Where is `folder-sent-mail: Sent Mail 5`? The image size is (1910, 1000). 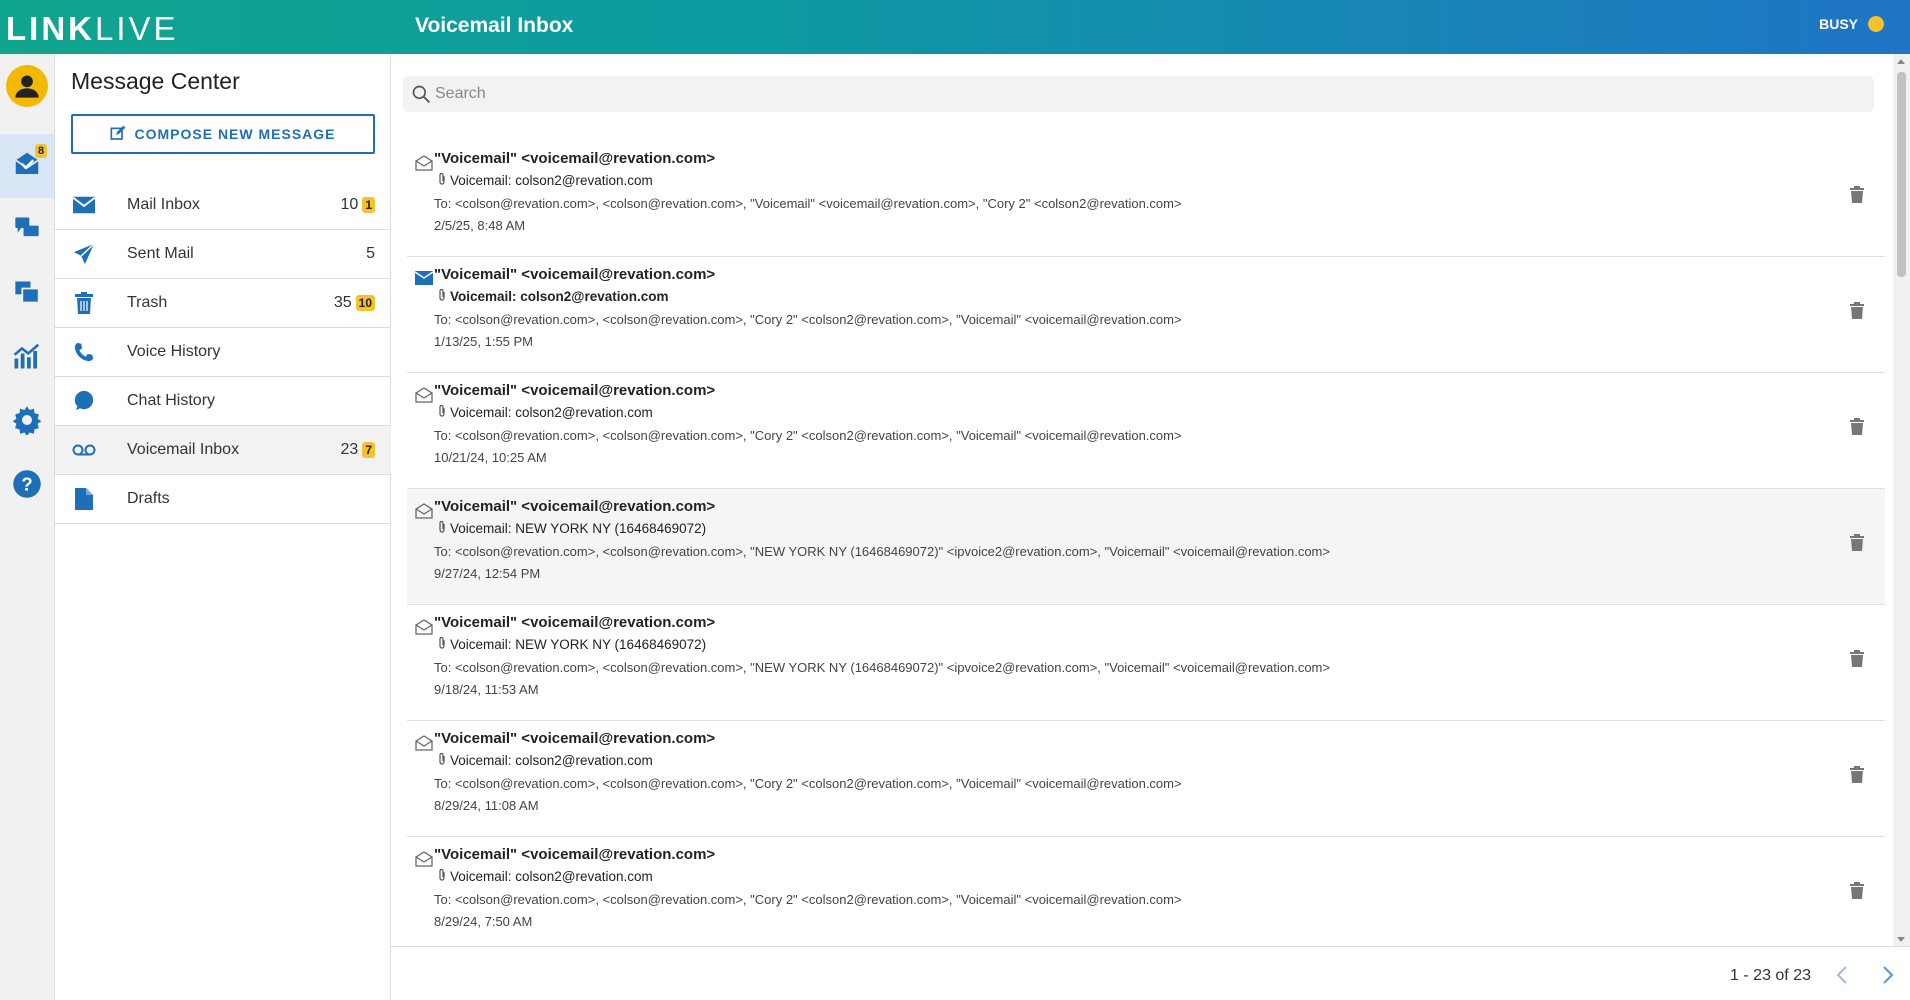
folder-sent-mail: Sent Mail 5 is located at coordinates (223, 254).